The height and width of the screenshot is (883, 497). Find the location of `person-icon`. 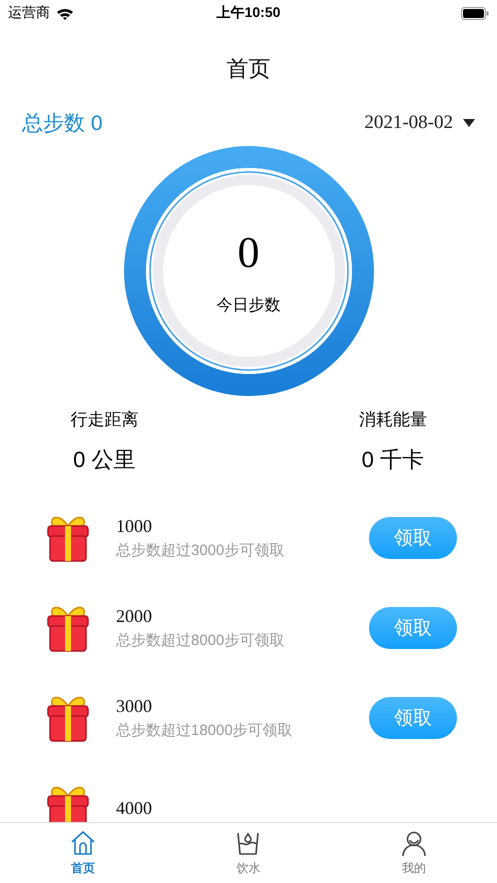

person-icon is located at coordinates (414, 843).